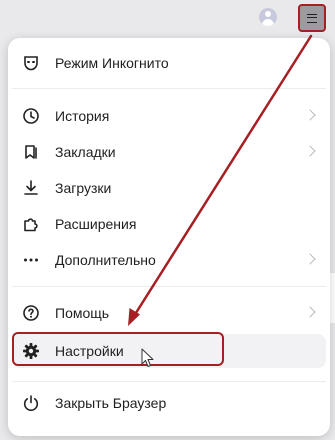 The height and width of the screenshot is (440, 335). I want to click on menu-item-extensions: Расширения, so click(169, 224).